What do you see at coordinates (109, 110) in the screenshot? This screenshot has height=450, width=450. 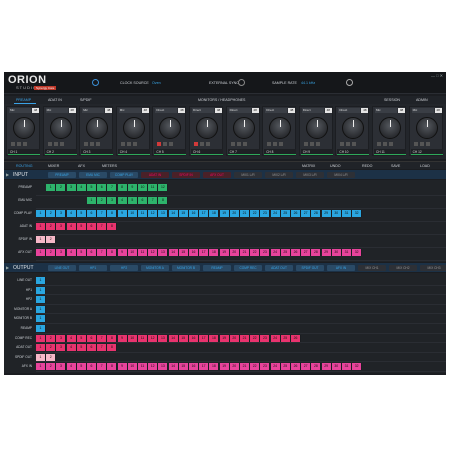 I see `phantom-48v-button: 48` at bounding box center [109, 110].